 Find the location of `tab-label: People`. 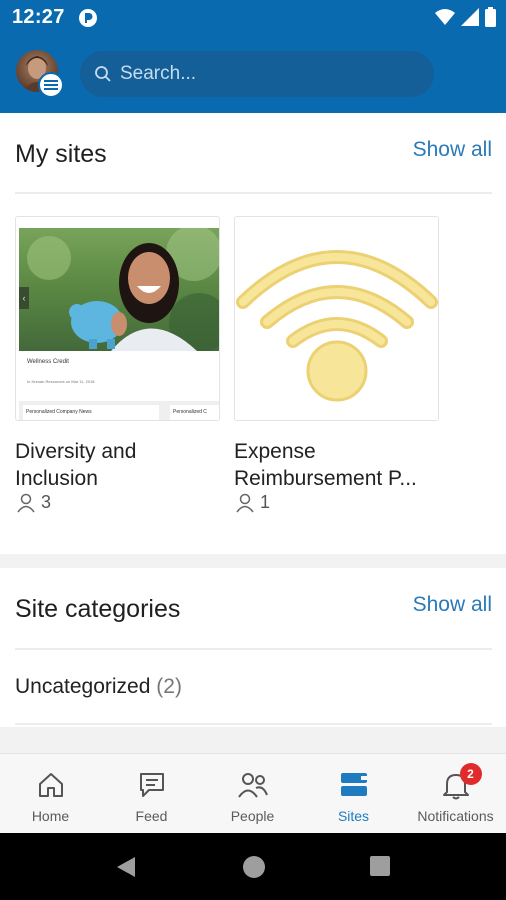

tab-label: People is located at coordinates (252, 816).